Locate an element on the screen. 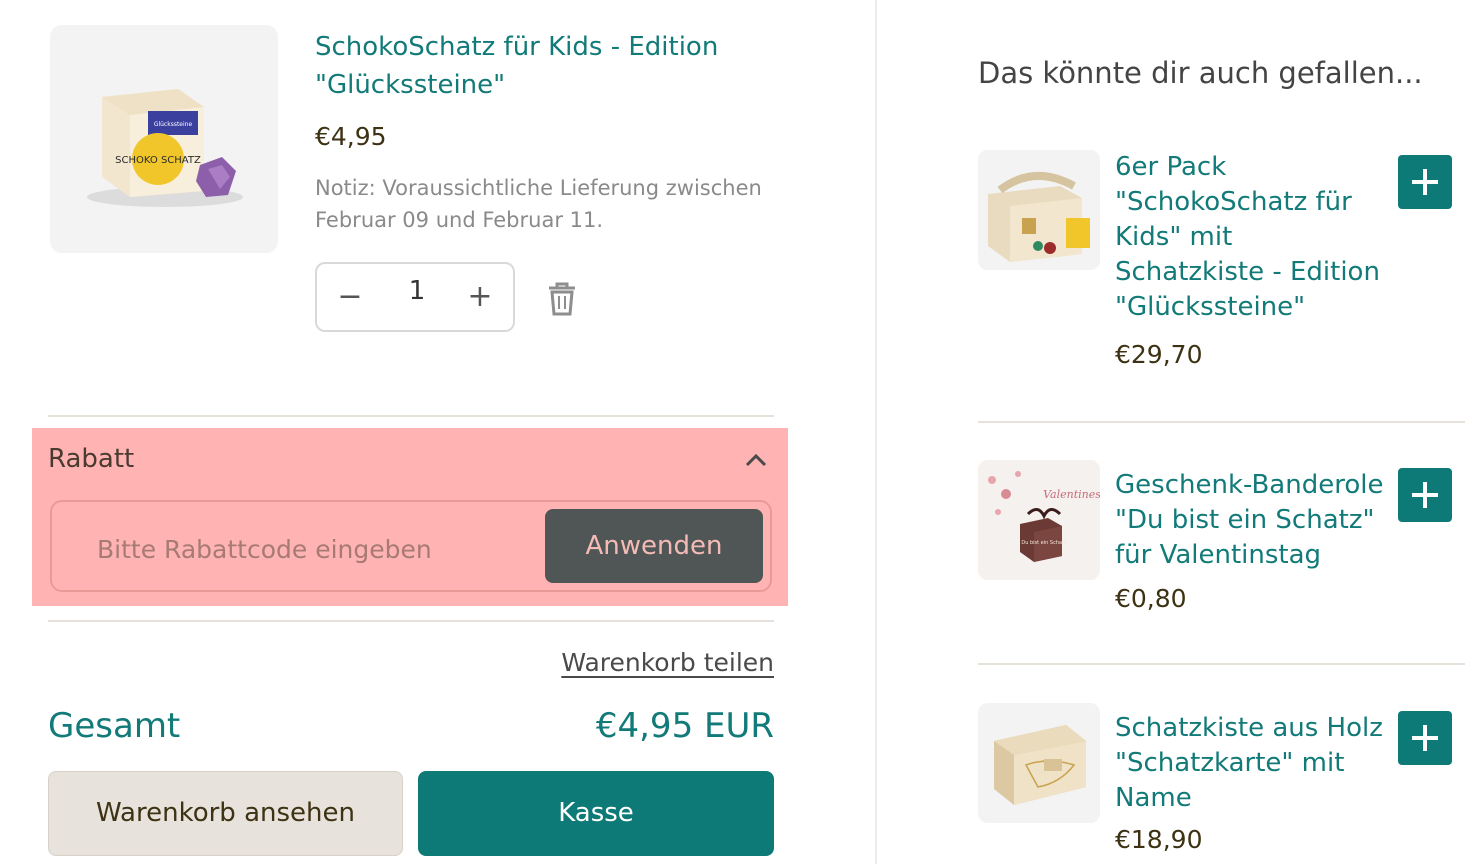  view-cart-button: Warenkorb ansehen is located at coordinates (225, 813).